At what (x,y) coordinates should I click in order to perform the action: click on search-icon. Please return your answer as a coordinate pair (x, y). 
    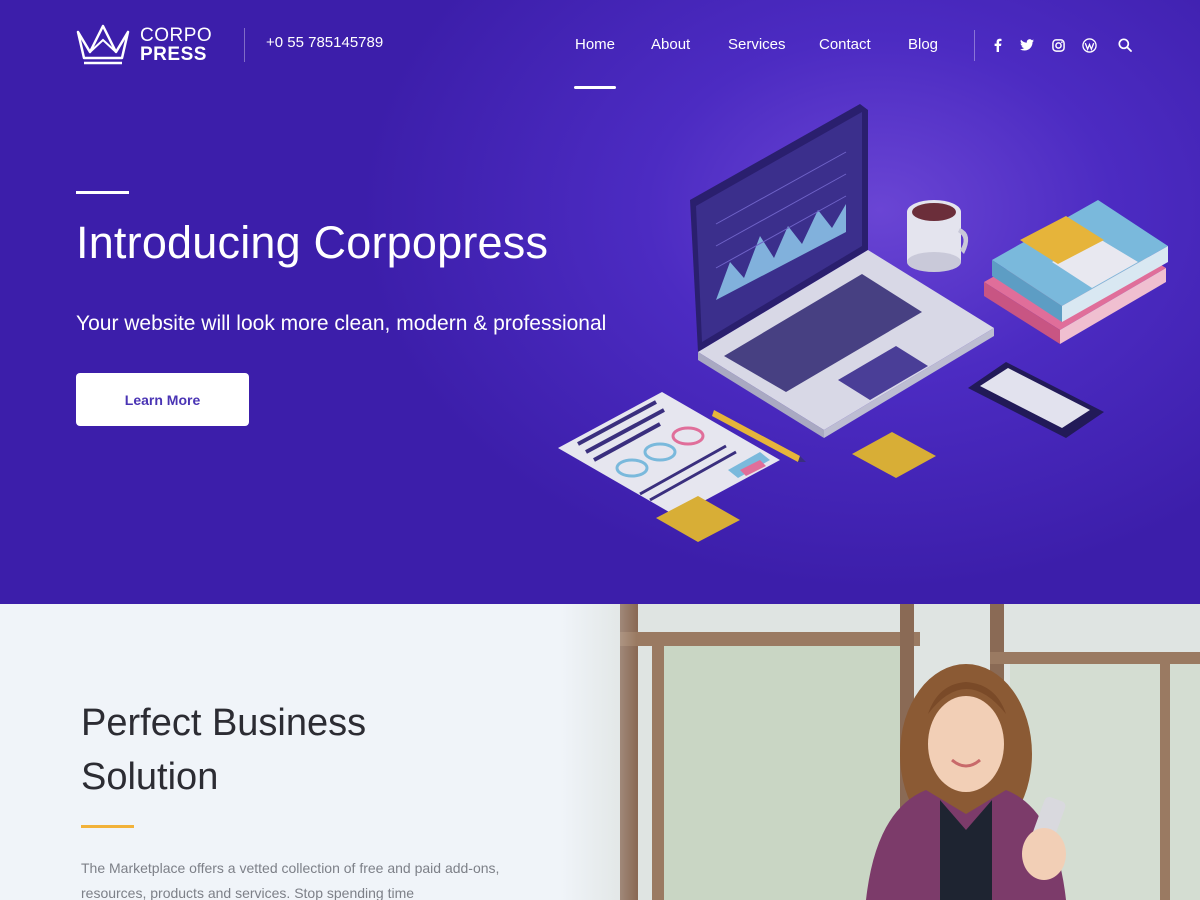
    Looking at the image, I should click on (1125, 45).